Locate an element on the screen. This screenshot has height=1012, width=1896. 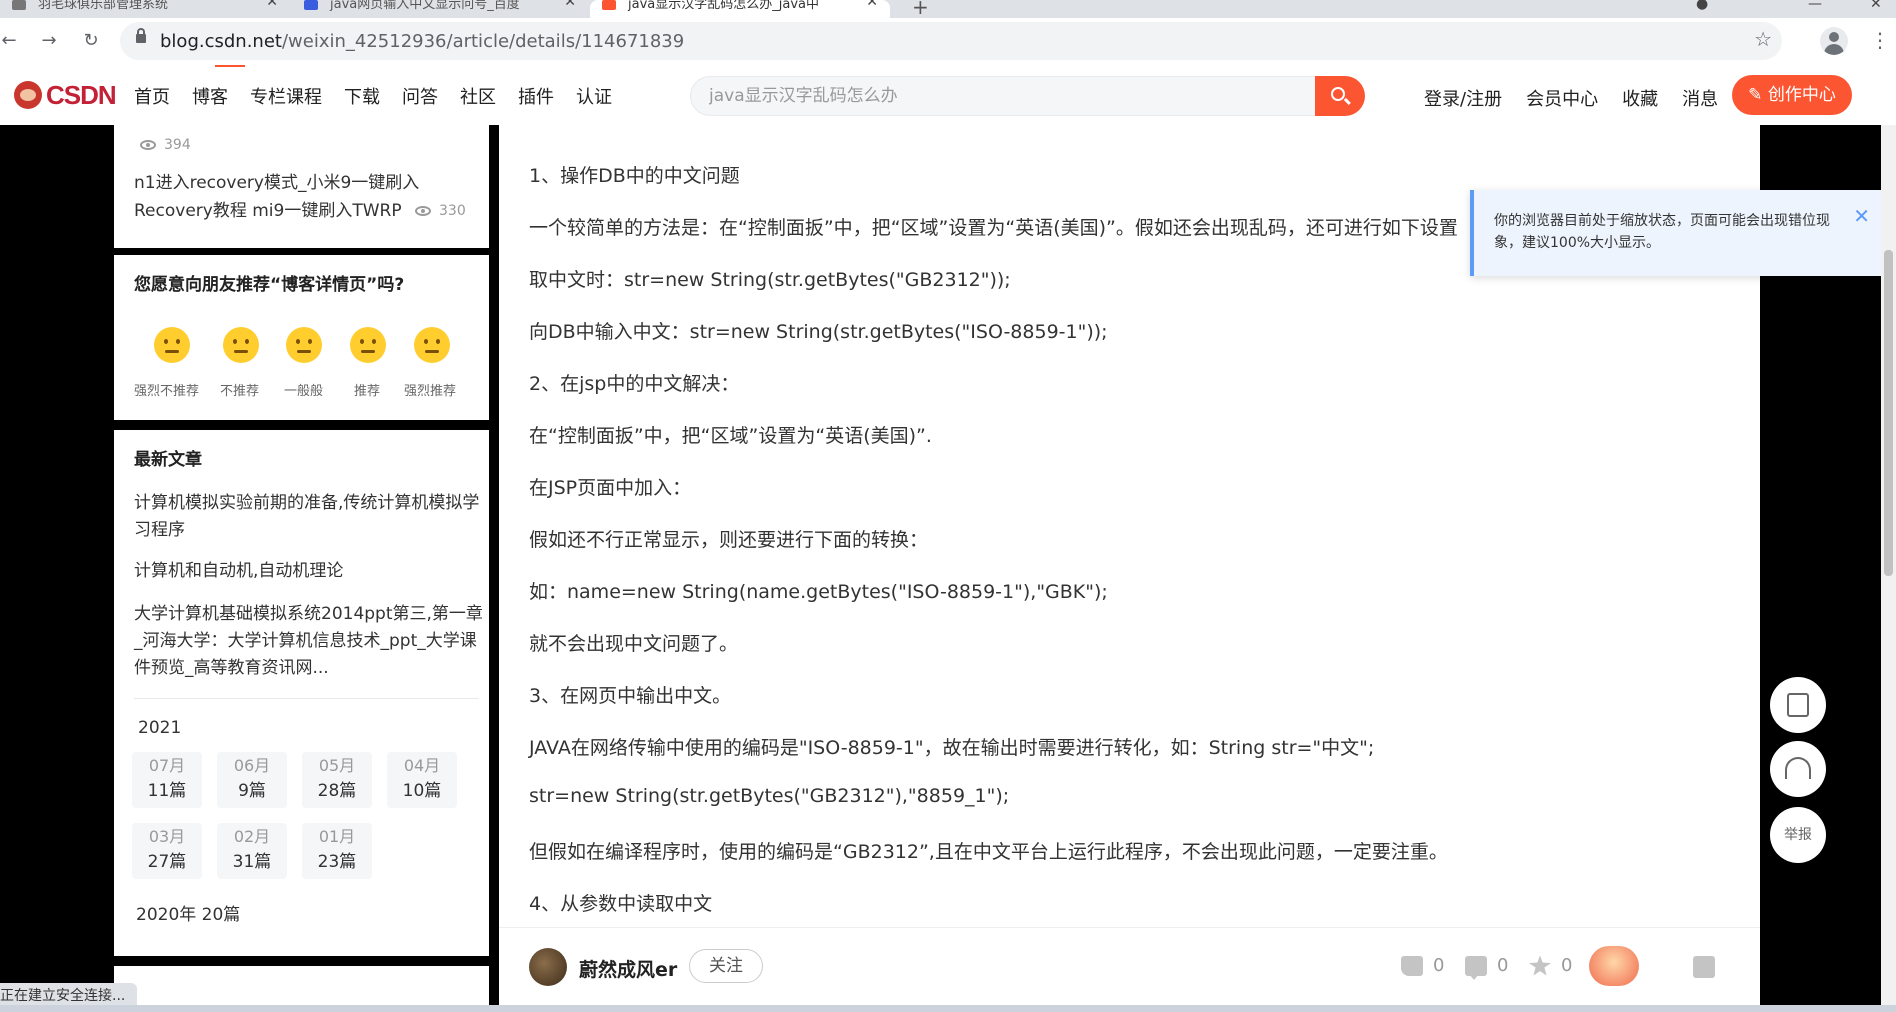
nav-item-courses: 专栏课程 is located at coordinates (286, 96).